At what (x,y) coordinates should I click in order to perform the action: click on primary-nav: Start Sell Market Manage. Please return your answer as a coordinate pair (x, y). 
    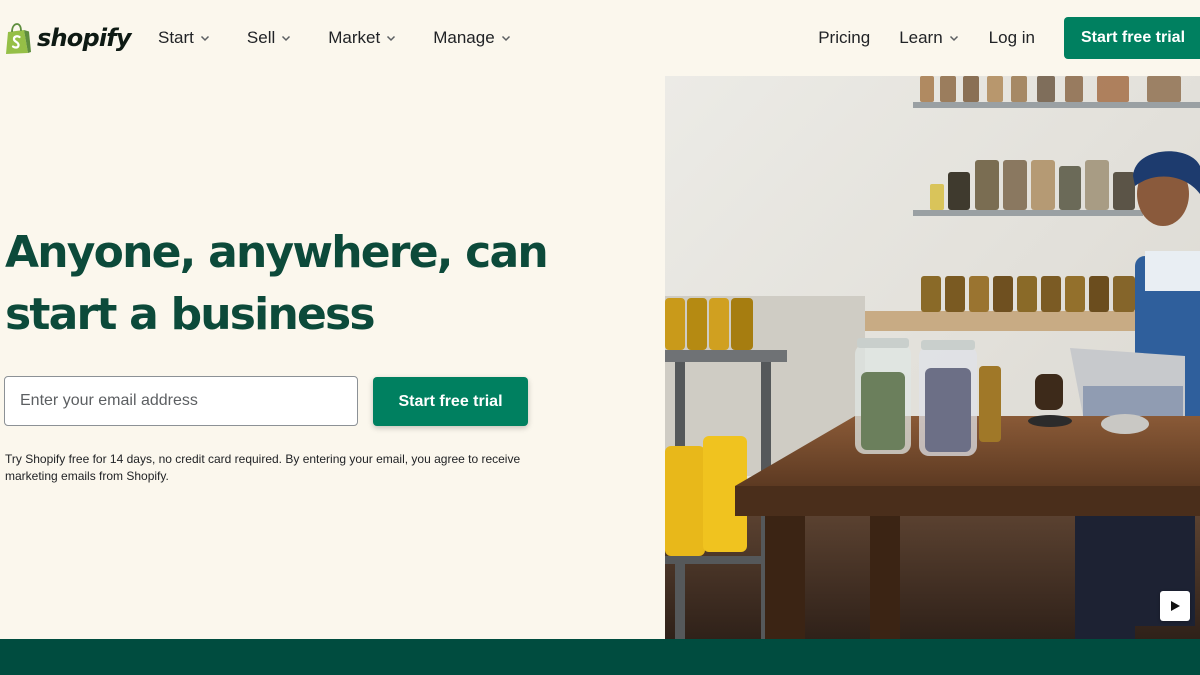
    Looking at the image, I should click on (353, 38).